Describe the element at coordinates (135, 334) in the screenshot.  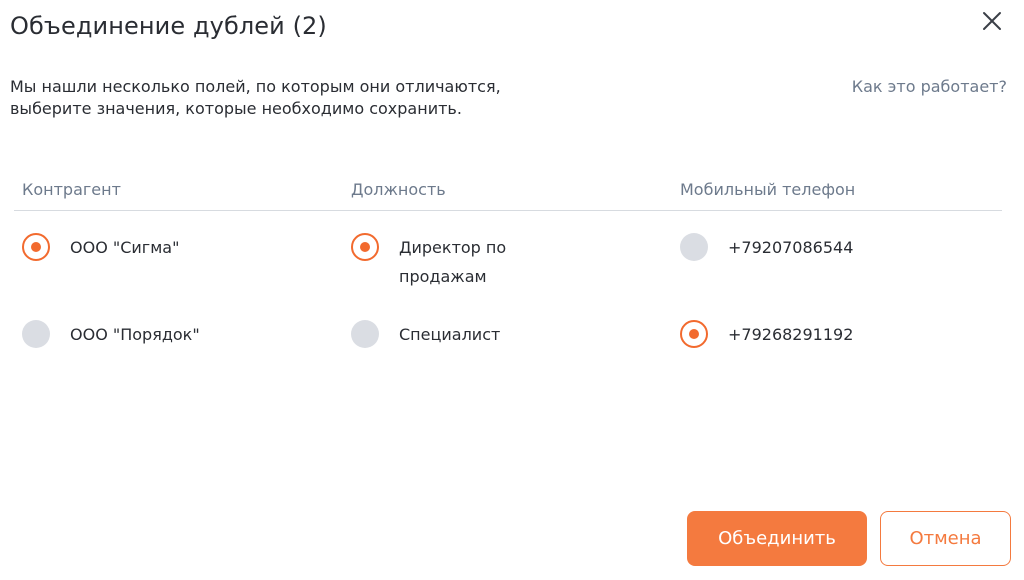
I see `option-label: ООО "Порядок"` at that location.